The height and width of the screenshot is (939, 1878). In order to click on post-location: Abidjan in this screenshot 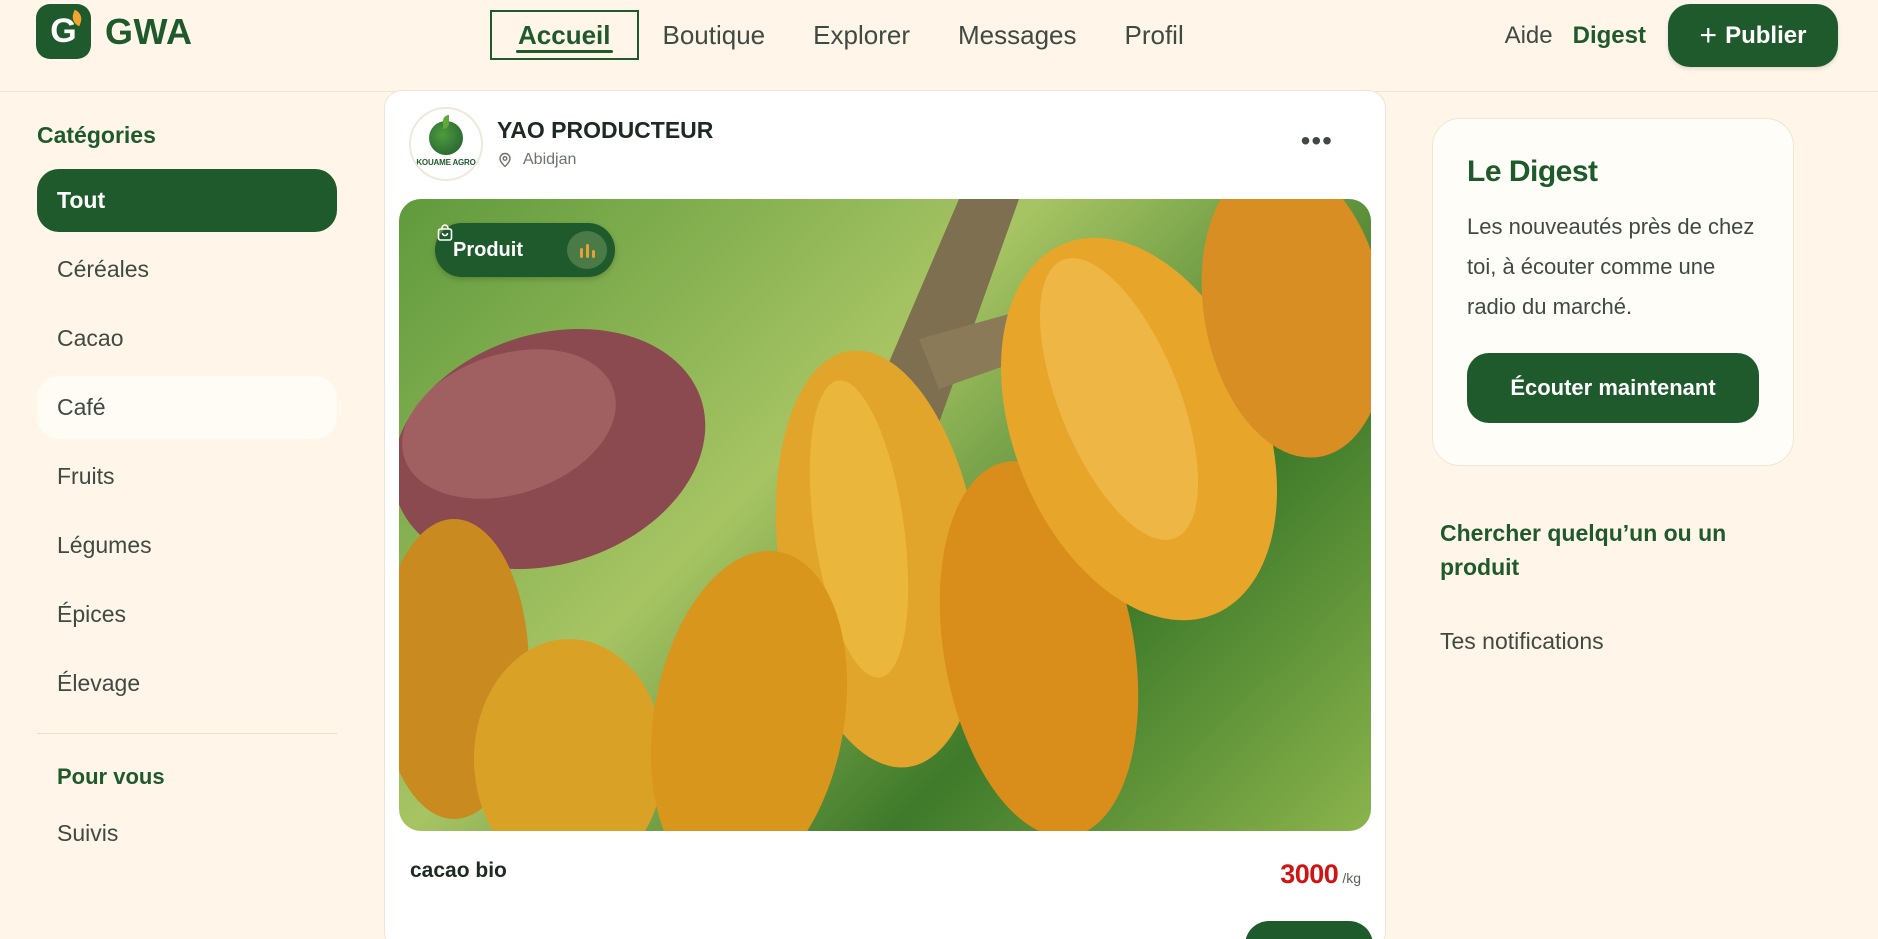, I will do `click(536, 160)`.